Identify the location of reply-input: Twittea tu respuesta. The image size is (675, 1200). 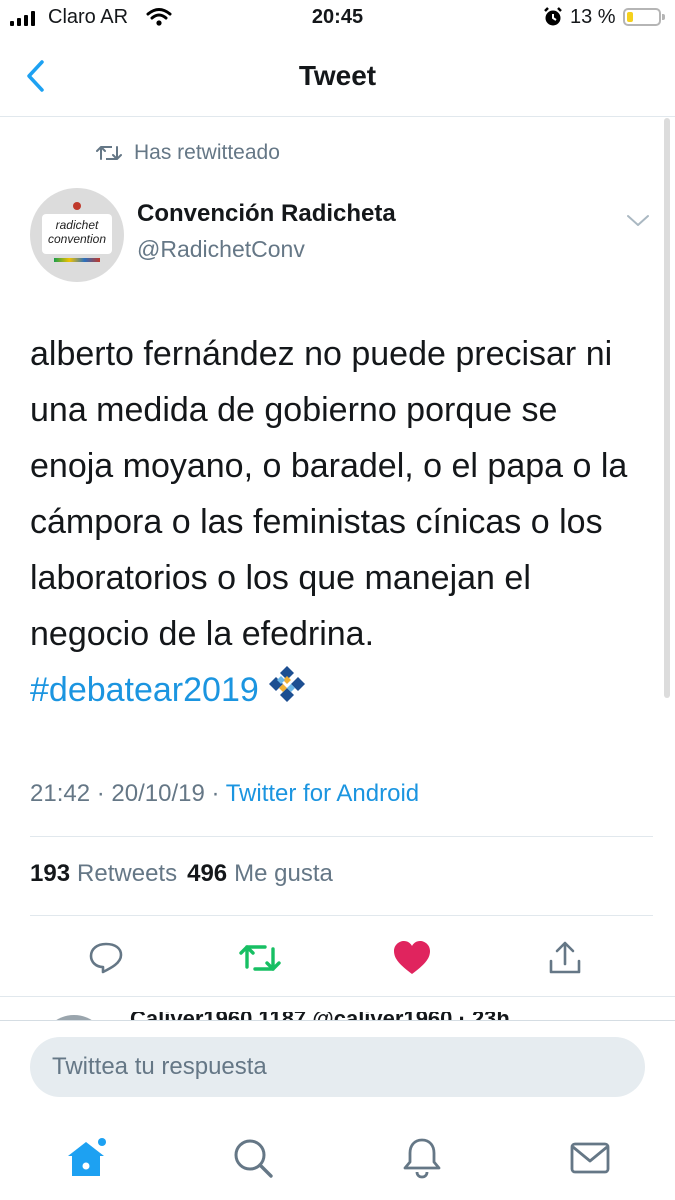
(337, 1067).